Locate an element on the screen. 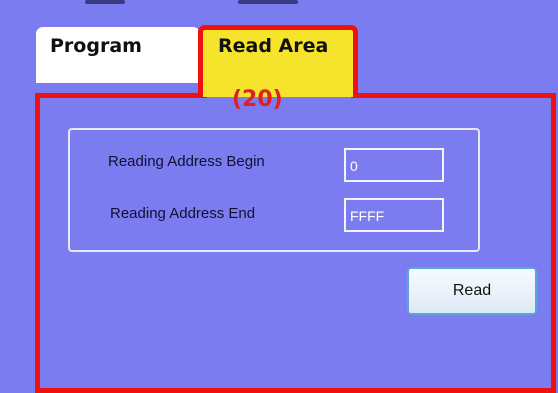  read-button-label: Read is located at coordinates (472, 290).